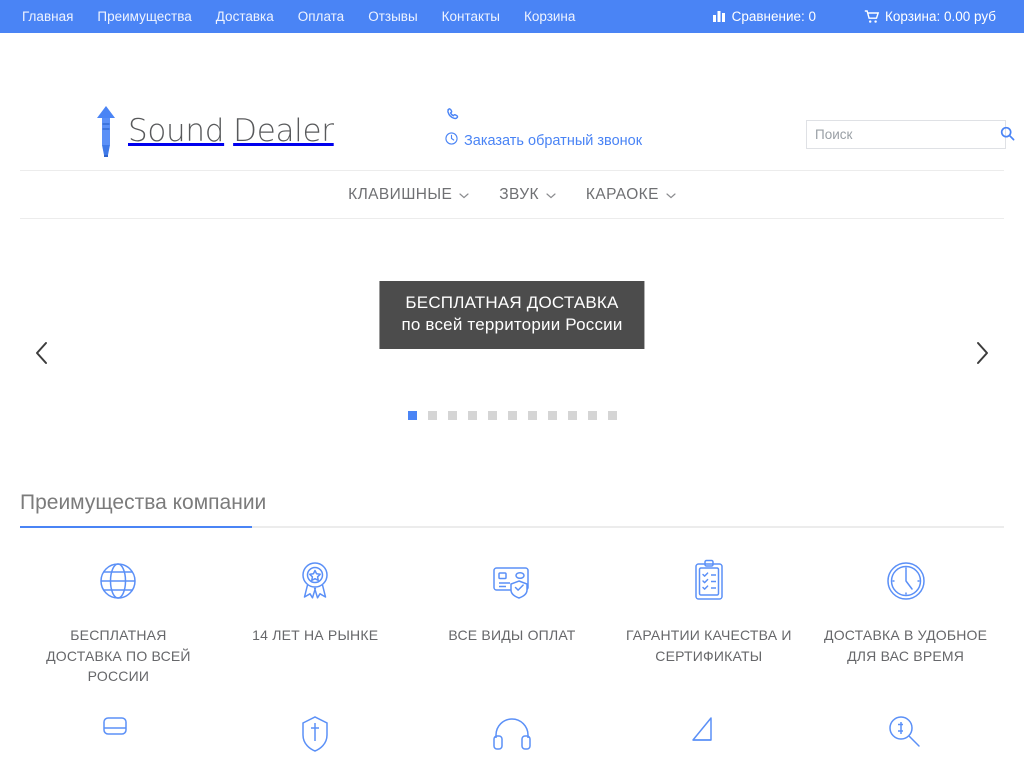 The width and height of the screenshot is (1024, 768). I want to click on site-logo: Sound Dealer, so click(213, 131).